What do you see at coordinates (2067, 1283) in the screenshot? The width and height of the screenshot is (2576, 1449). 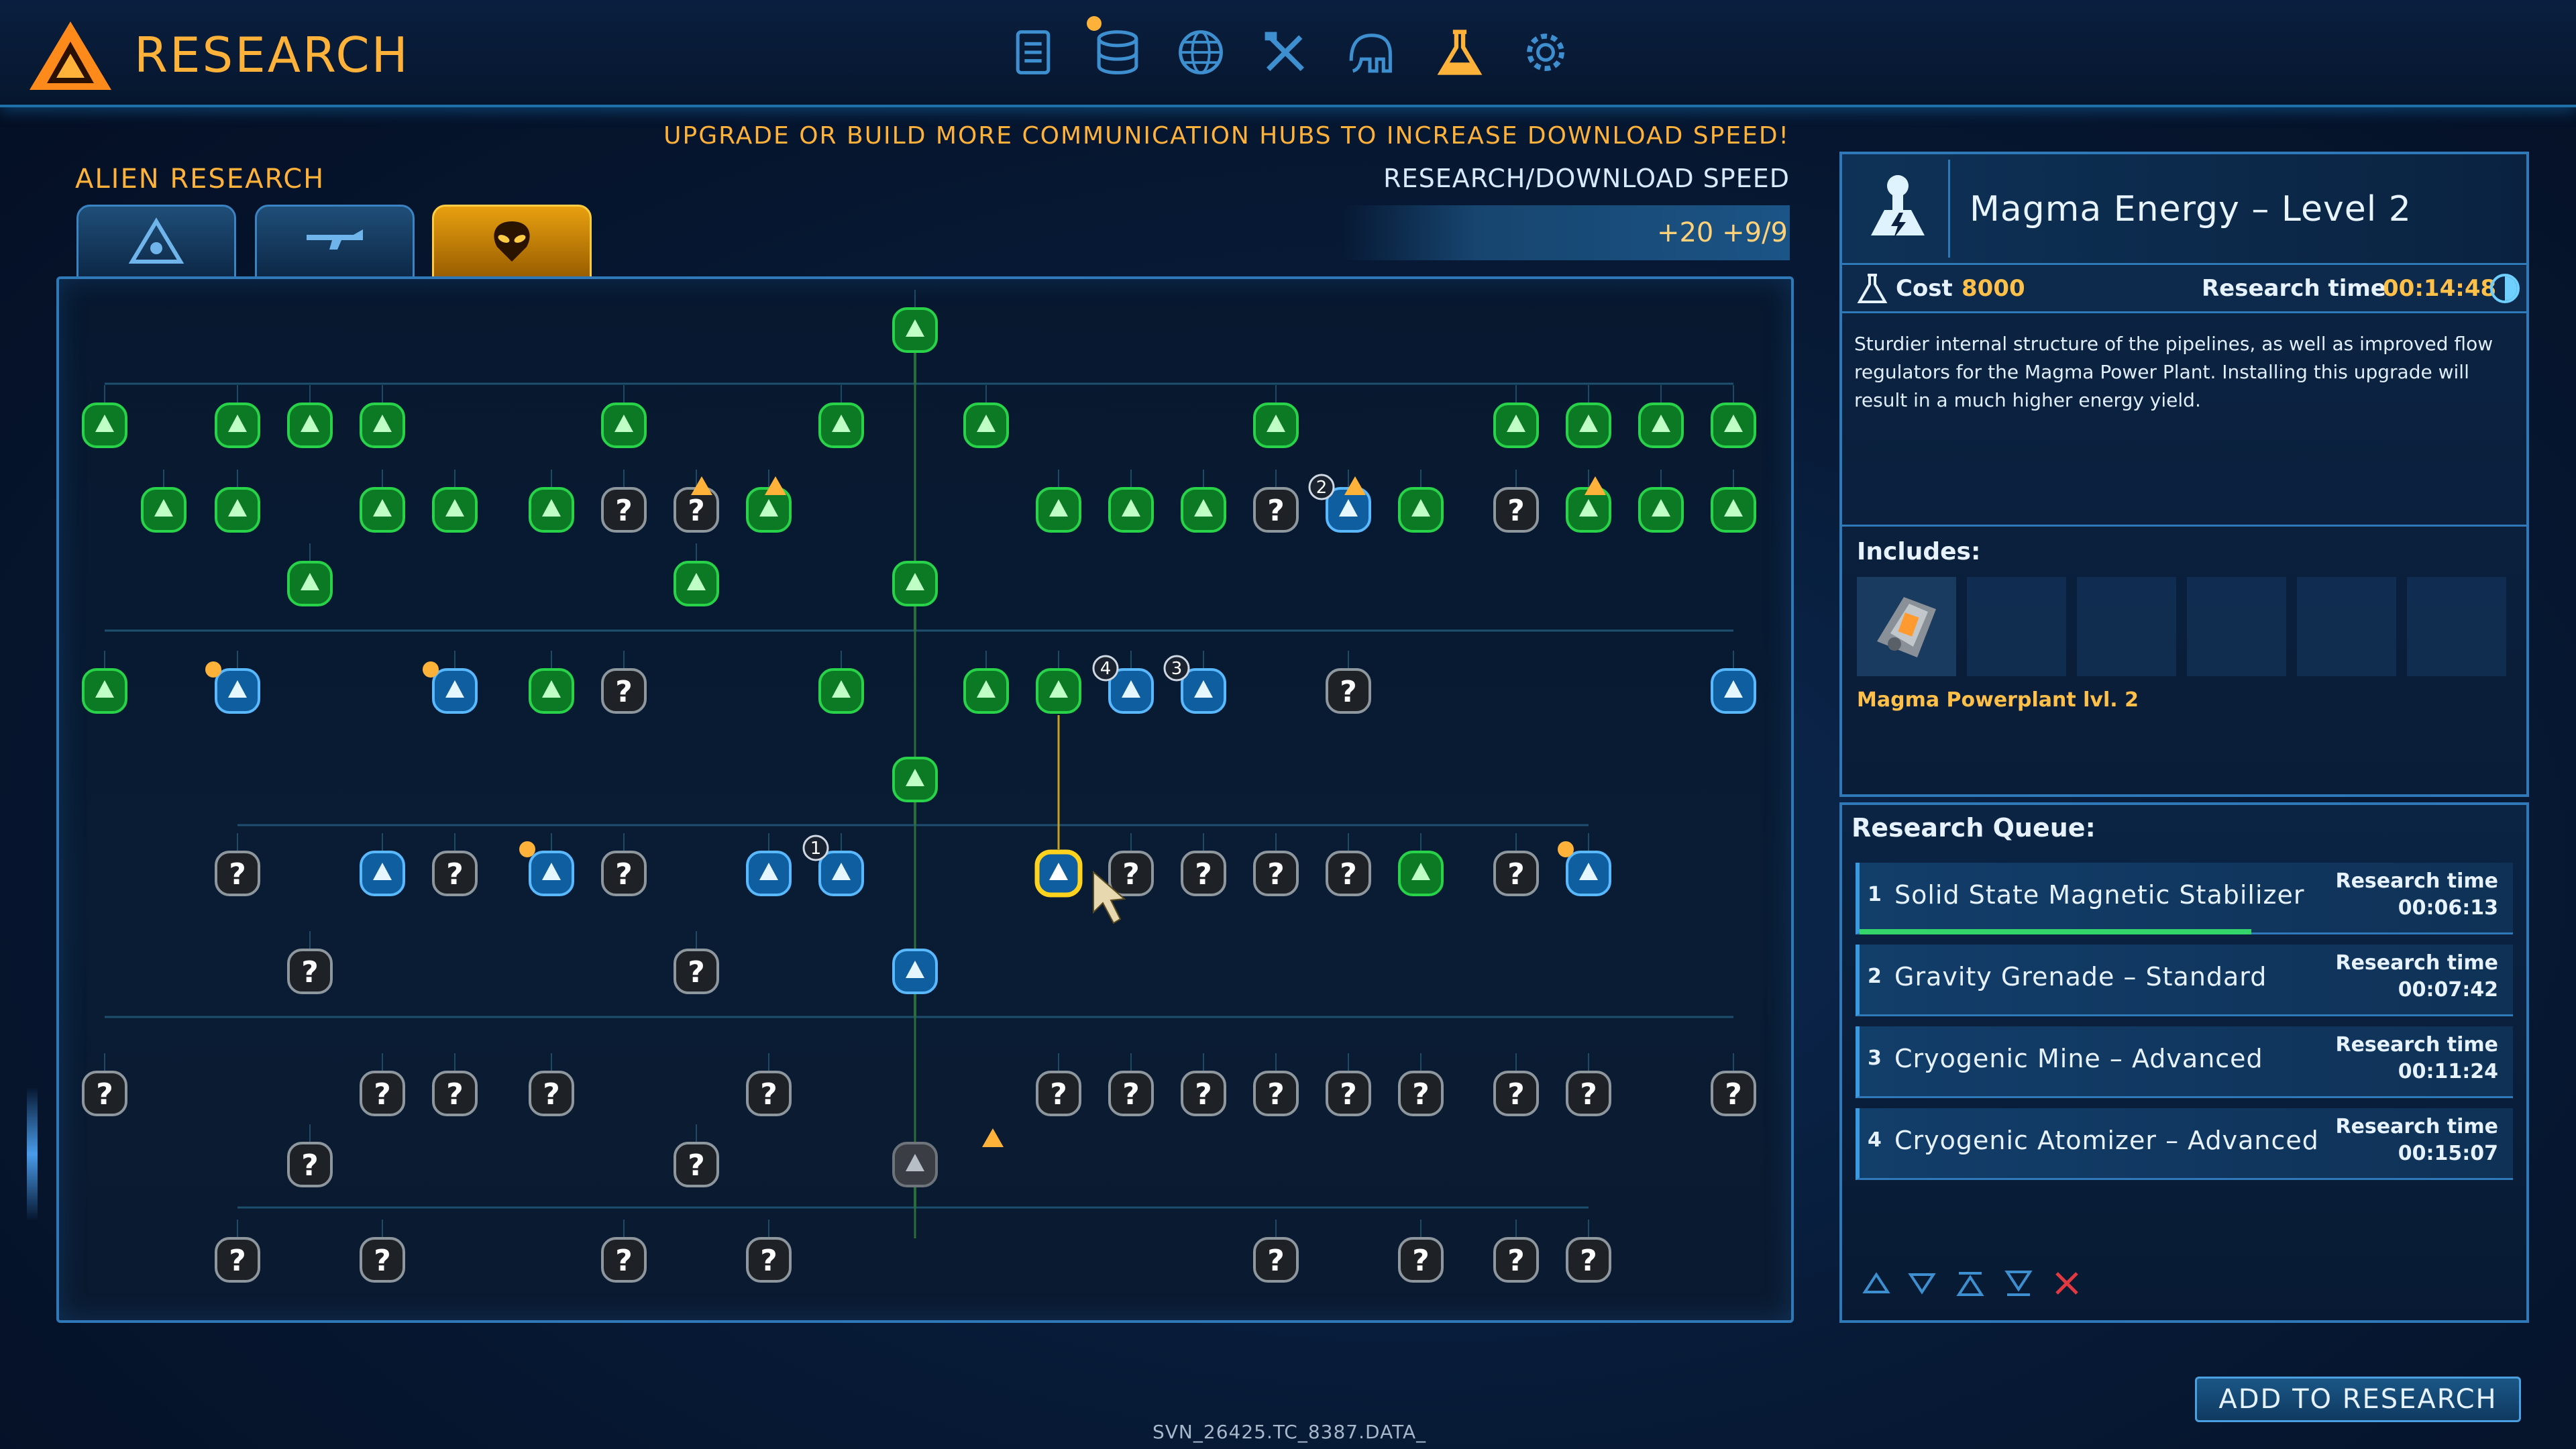 I see `remove-icon` at bounding box center [2067, 1283].